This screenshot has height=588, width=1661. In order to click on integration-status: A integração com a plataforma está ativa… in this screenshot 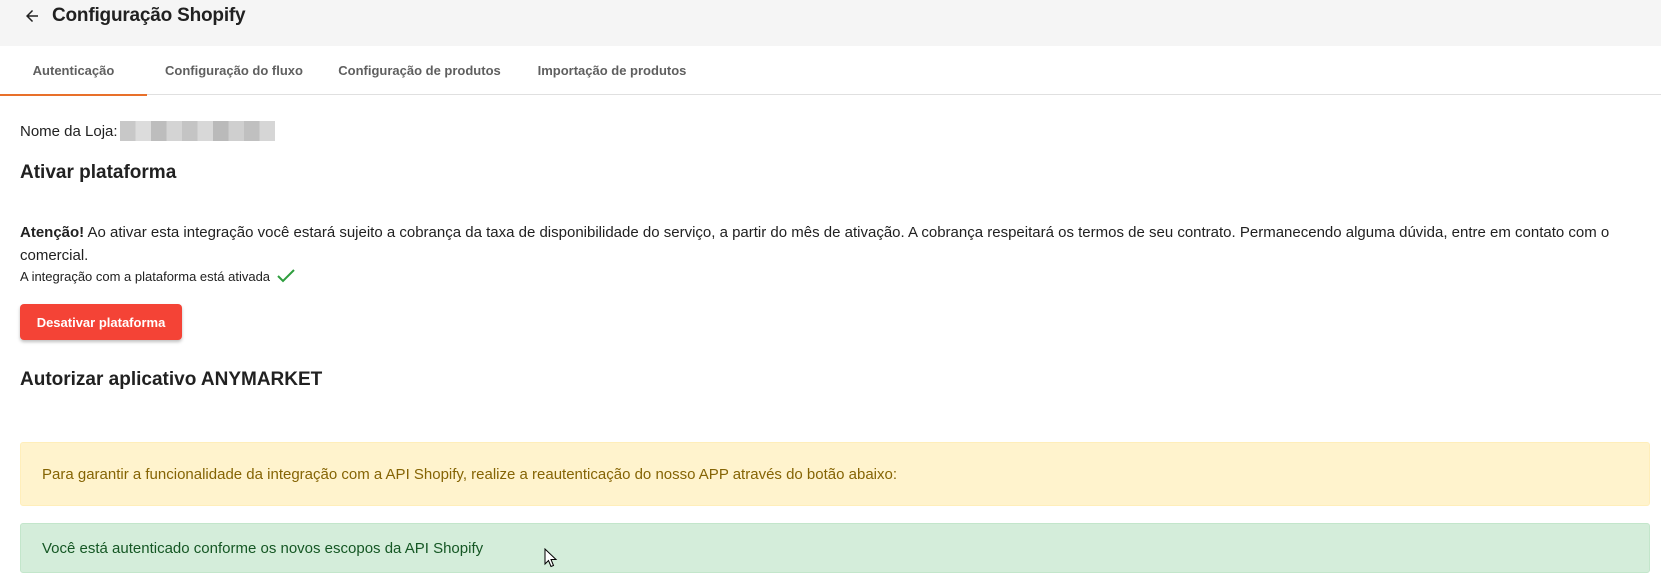, I will do `click(158, 276)`.